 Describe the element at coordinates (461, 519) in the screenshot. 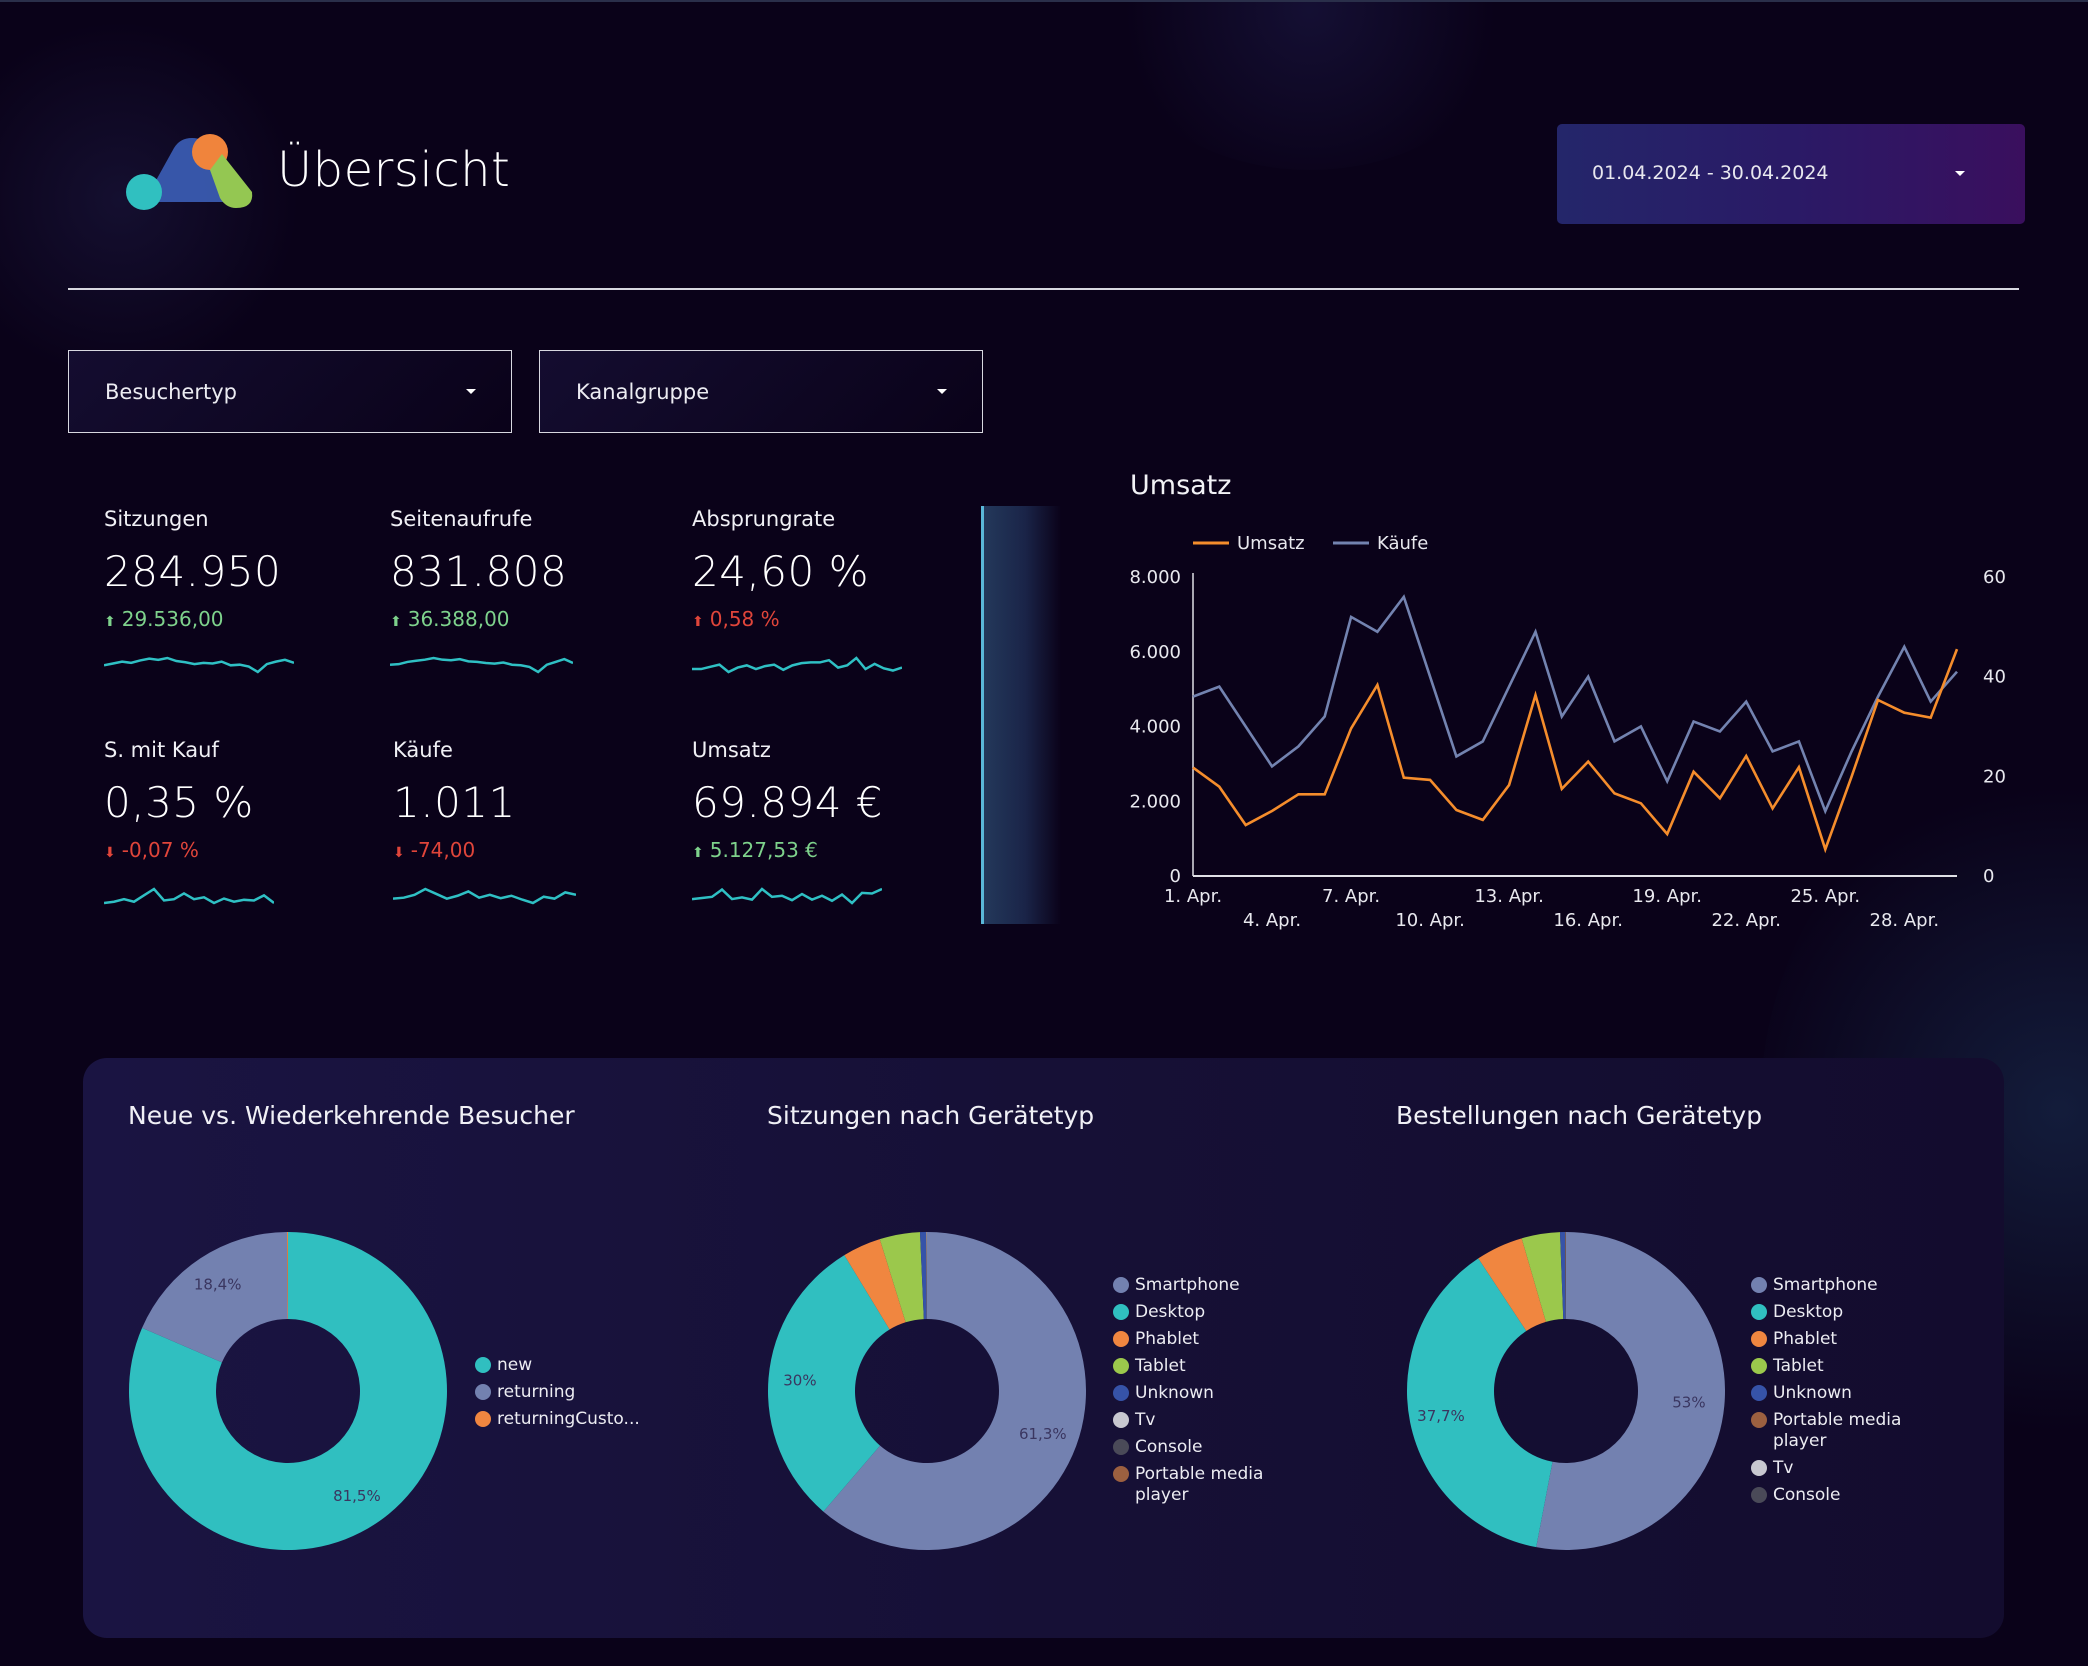

I see `kpi-label: Seitenaufrufe` at that location.